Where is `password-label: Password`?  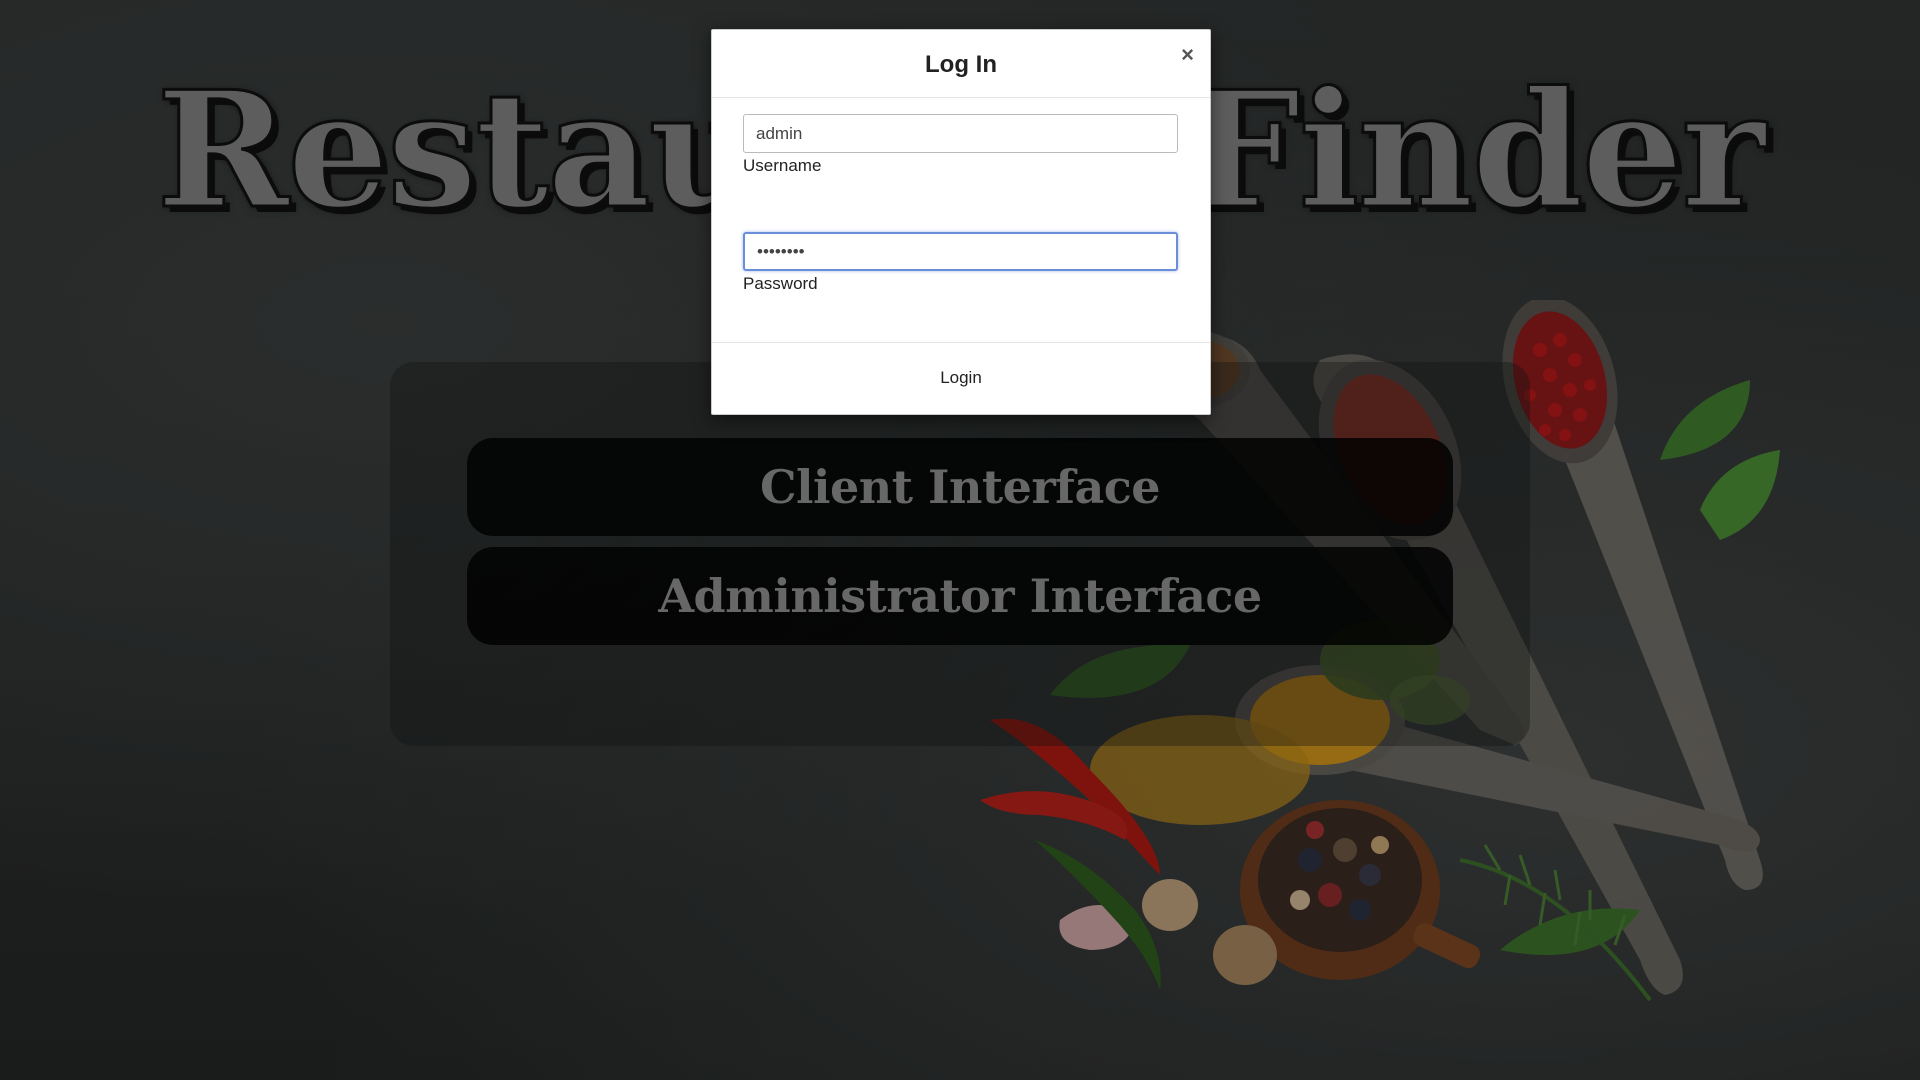 password-label: Password is located at coordinates (780, 283).